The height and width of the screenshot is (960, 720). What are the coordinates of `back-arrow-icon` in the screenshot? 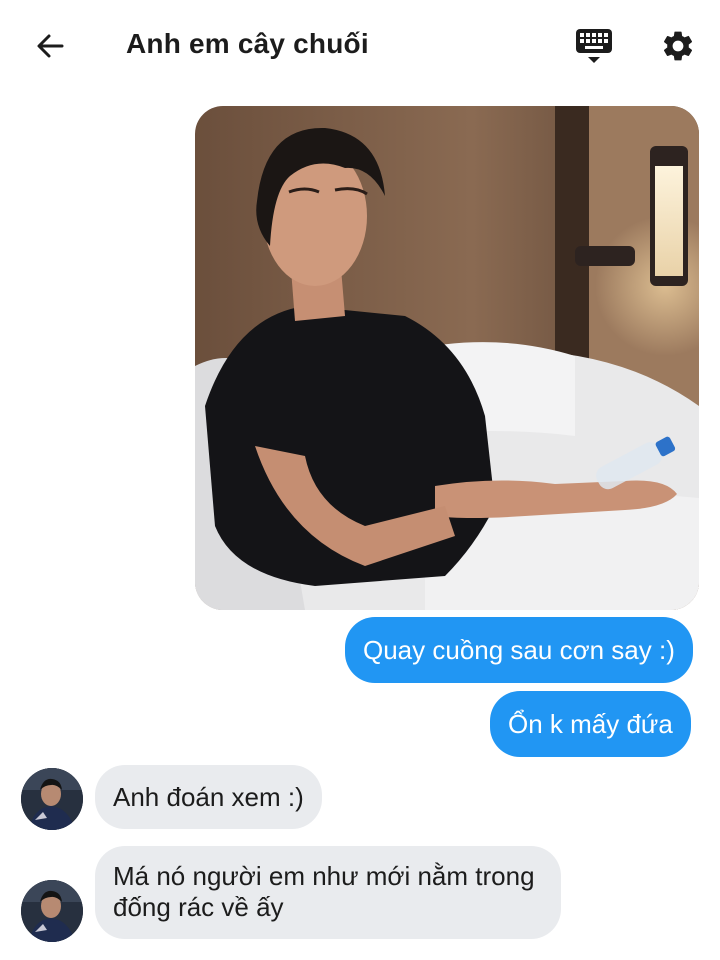 It's located at (50, 46).